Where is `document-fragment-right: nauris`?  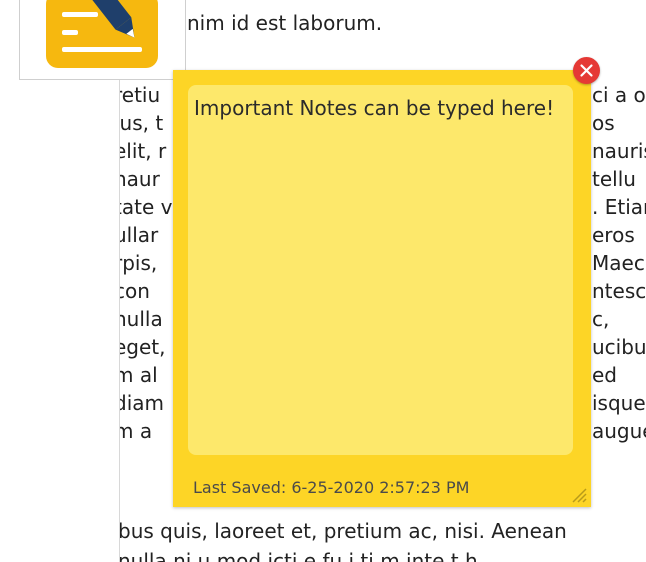
document-fragment-right: nauris is located at coordinates (619, 151).